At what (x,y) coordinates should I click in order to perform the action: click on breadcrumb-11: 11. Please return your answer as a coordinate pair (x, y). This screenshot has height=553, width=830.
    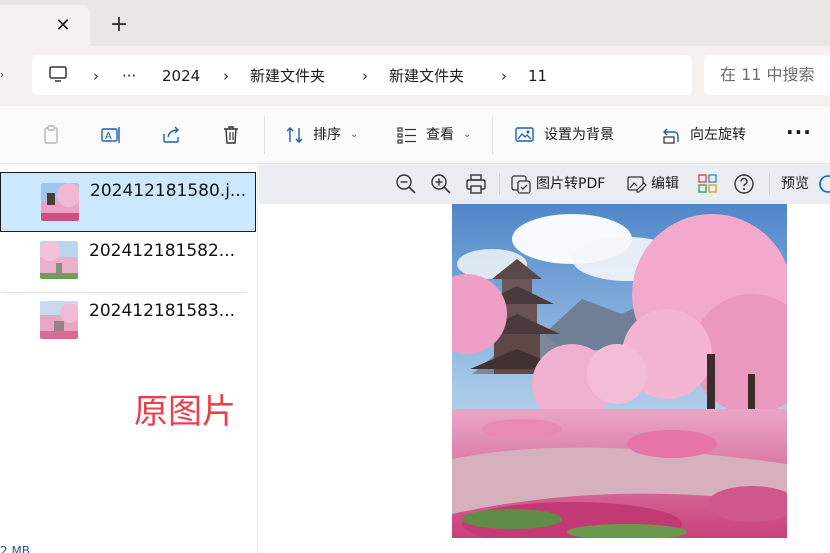
    Looking at the image, I should click on (537, 76).